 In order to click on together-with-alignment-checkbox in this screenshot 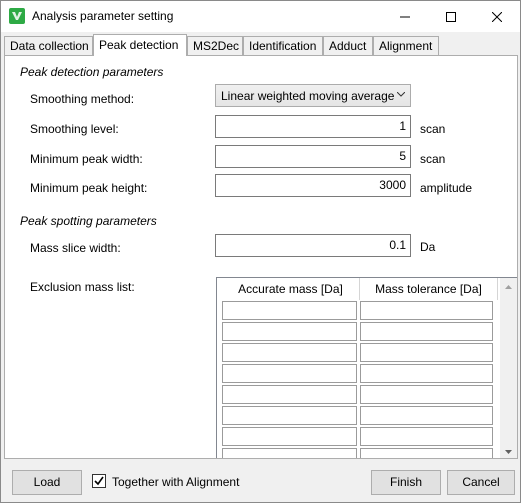, I will do `click(99, 481)`.